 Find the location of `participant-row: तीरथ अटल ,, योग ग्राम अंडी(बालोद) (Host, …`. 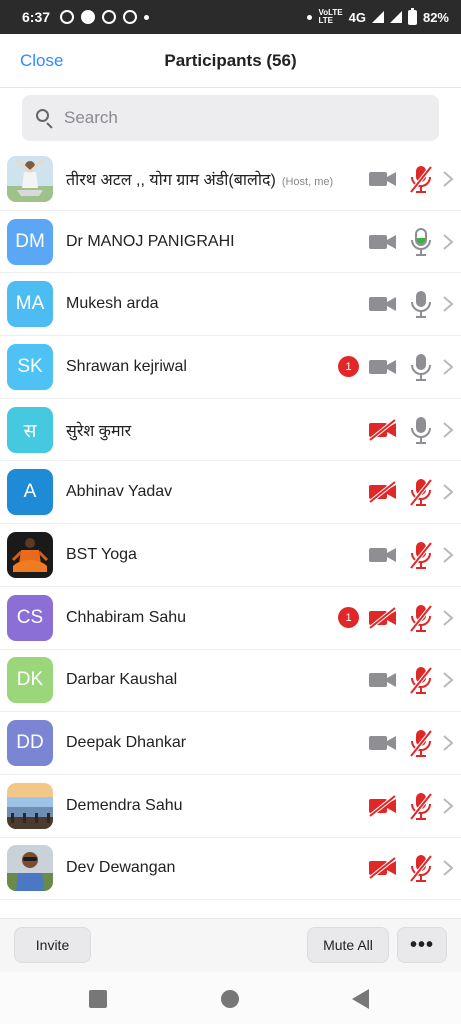

participant-row: तीरथ अटल ,, योग ग्राम अंडी(बालोद) (Host, … is located at coordinates (230, 179).